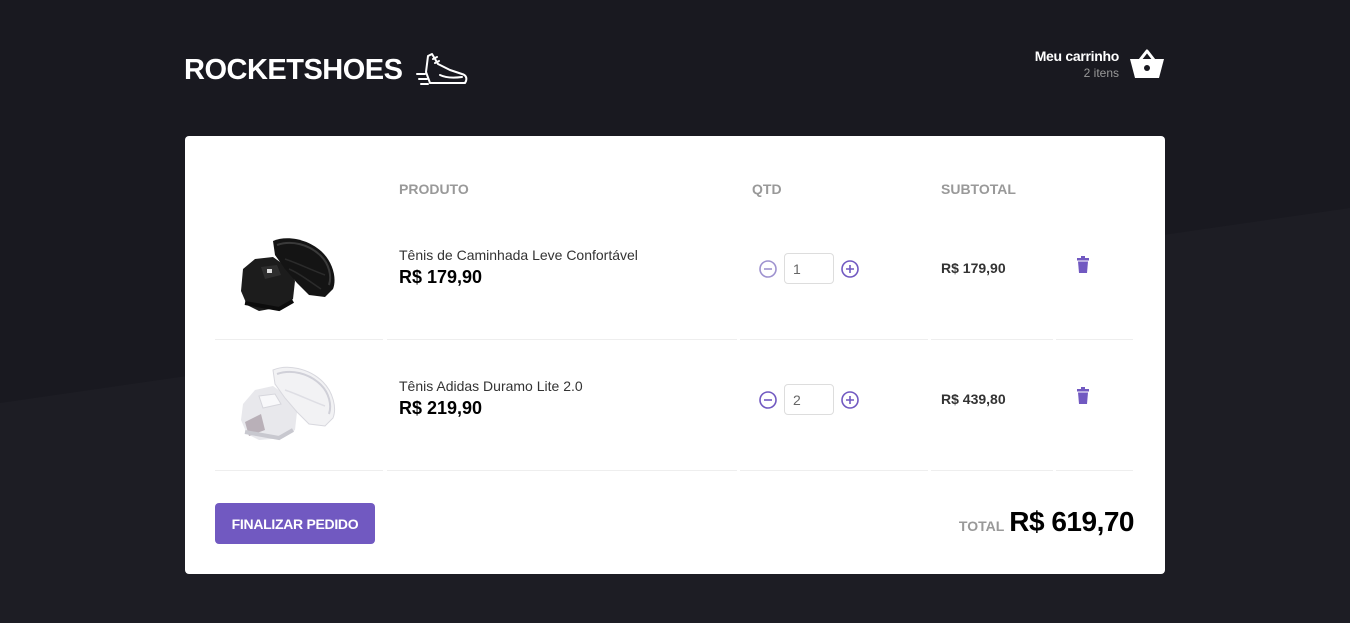 This screenshot has width=1350, height=623. Describe the element at coordinates (441, 408) in the screenshot. I see `product-price: R$ 219,90` at that location.